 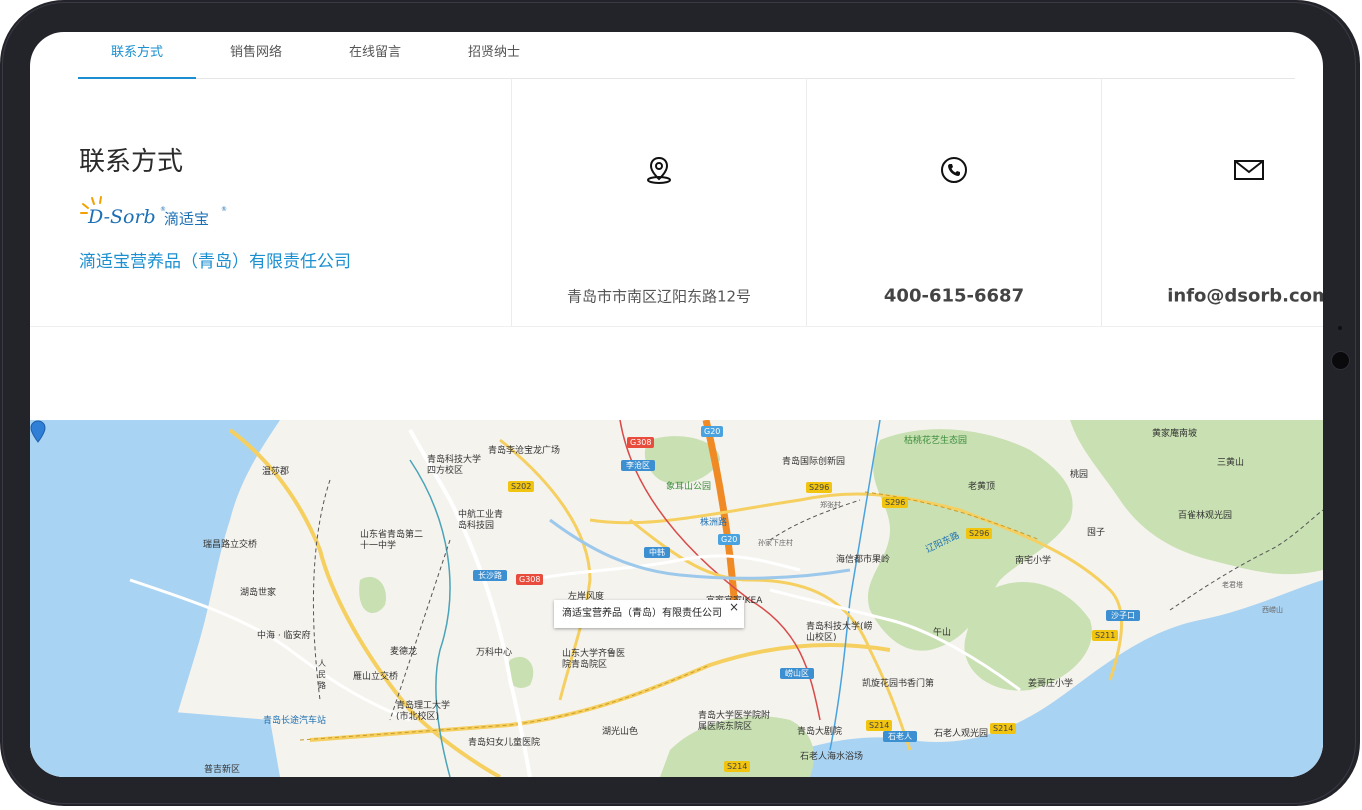 What do you see at coordinates (620, 732) in the screenshot?
I see `map-label: 湖光山色` at bounding box center [620, 732].